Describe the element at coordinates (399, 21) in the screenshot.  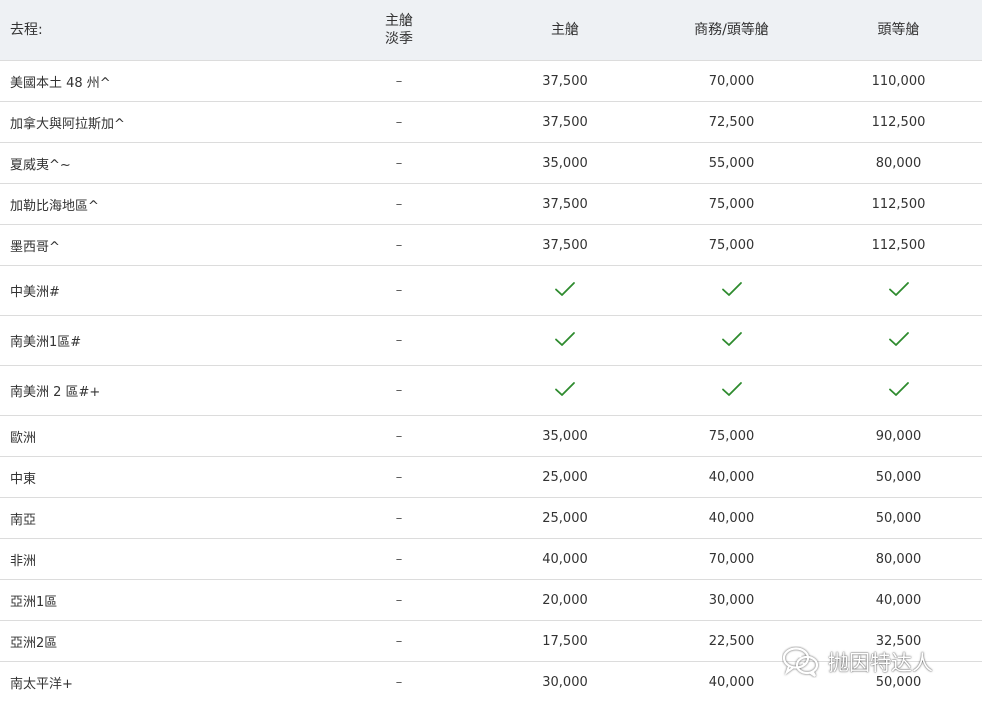
I see `header-saver-line1: 主艙` at that location.